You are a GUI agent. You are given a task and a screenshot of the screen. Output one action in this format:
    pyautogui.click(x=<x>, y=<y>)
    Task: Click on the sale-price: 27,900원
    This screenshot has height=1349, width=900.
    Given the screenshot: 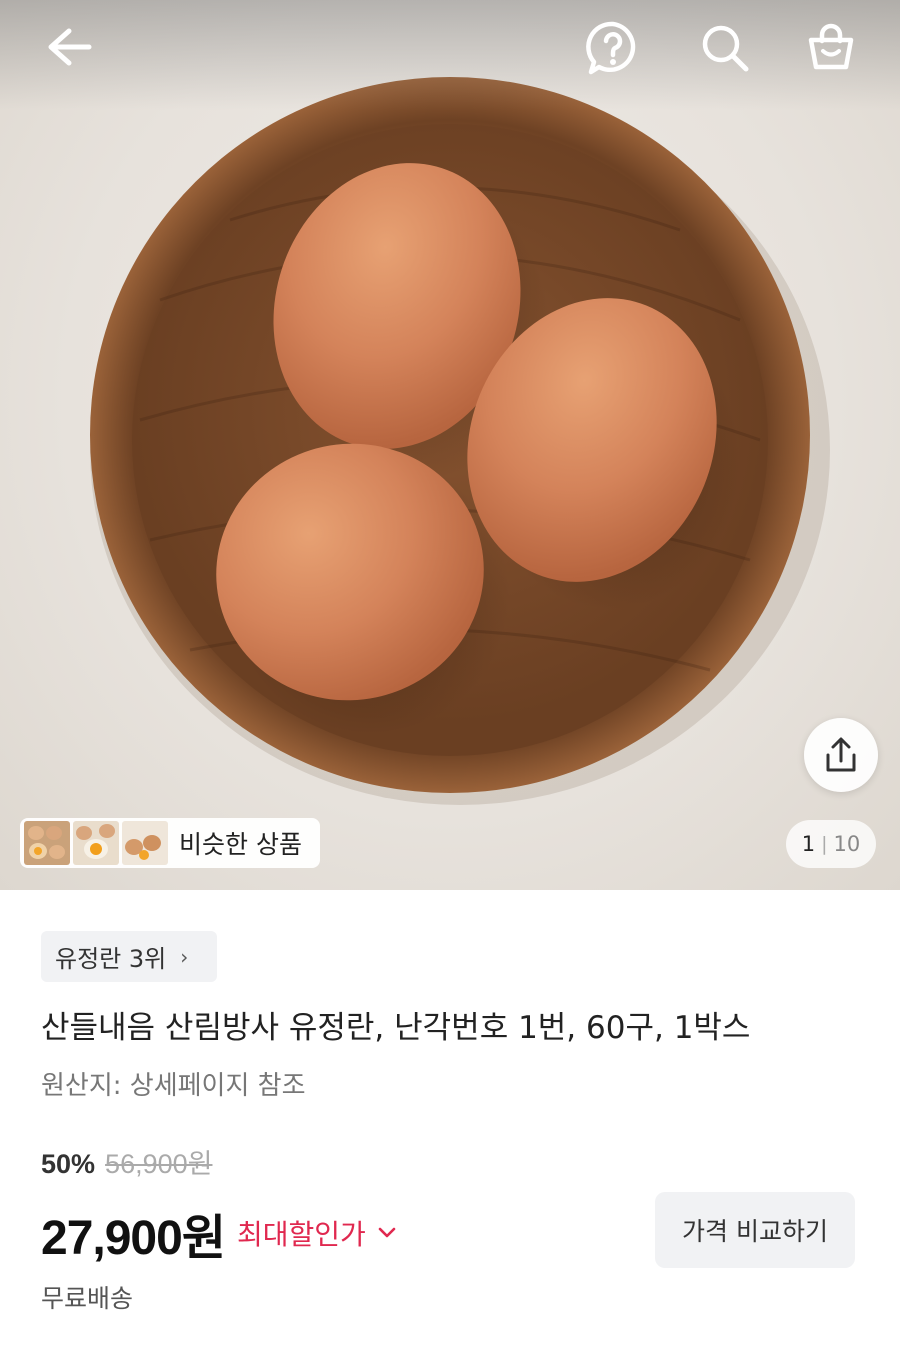 What is the action you would take?
    pyautogui.click(x=133, y=1238)
    